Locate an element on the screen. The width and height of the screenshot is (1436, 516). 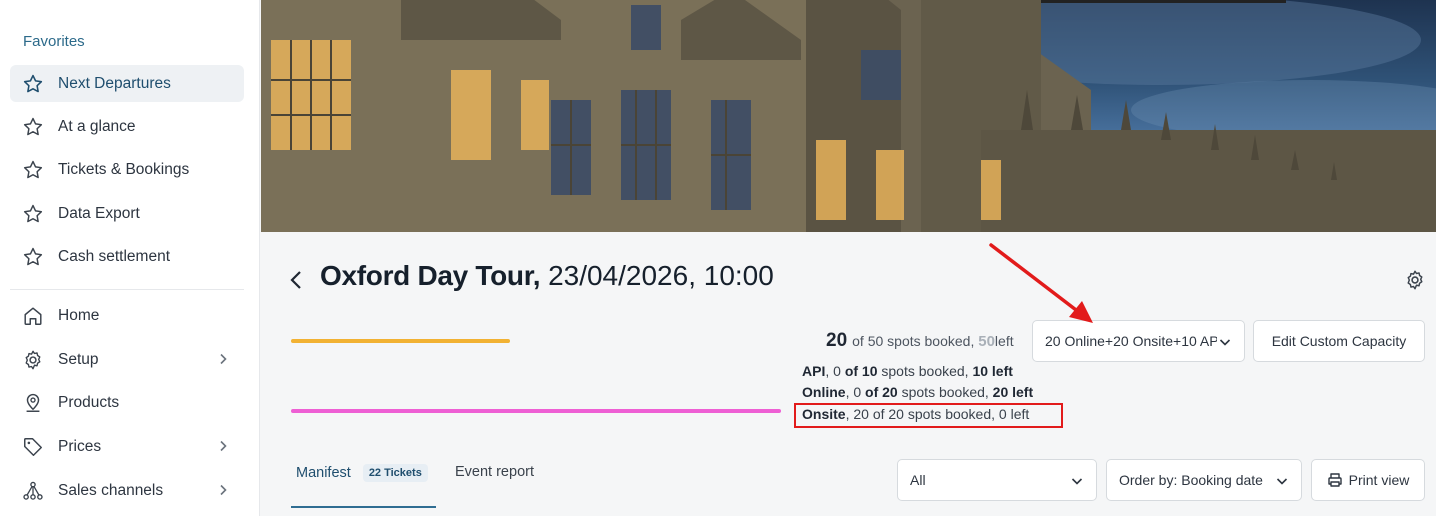
tour-name: Oxford Day Tour, is located at coordinates (430, 275).